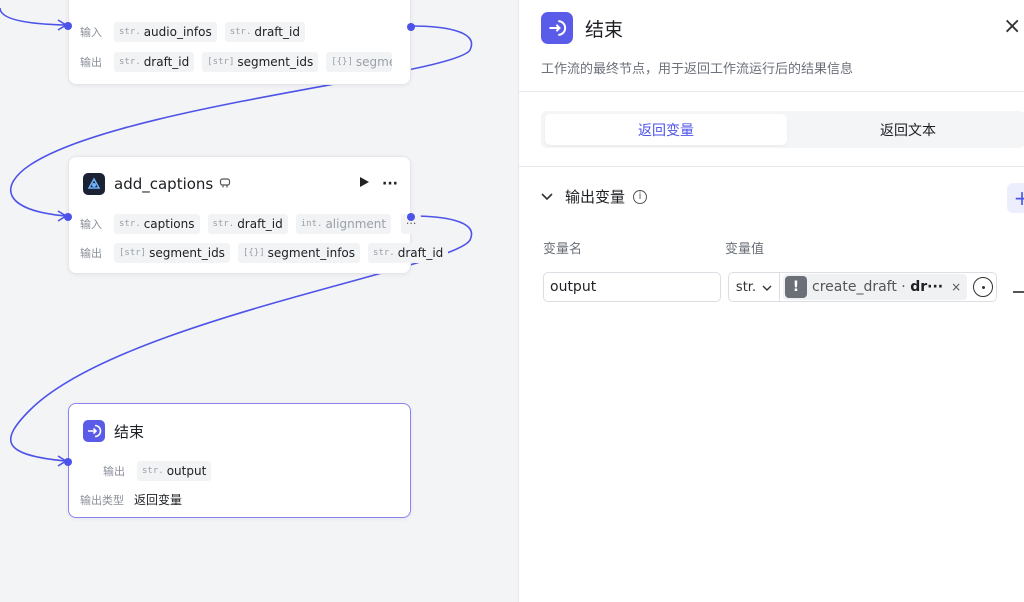 The height and width of the screenshot is (602, 1024). What do you see at coordinates (697, 69) in the screenshot?
I see `panel-description: 工作流的最终节点，用于返回工作流运行后的结果信息` at bounding box center [697, 69].